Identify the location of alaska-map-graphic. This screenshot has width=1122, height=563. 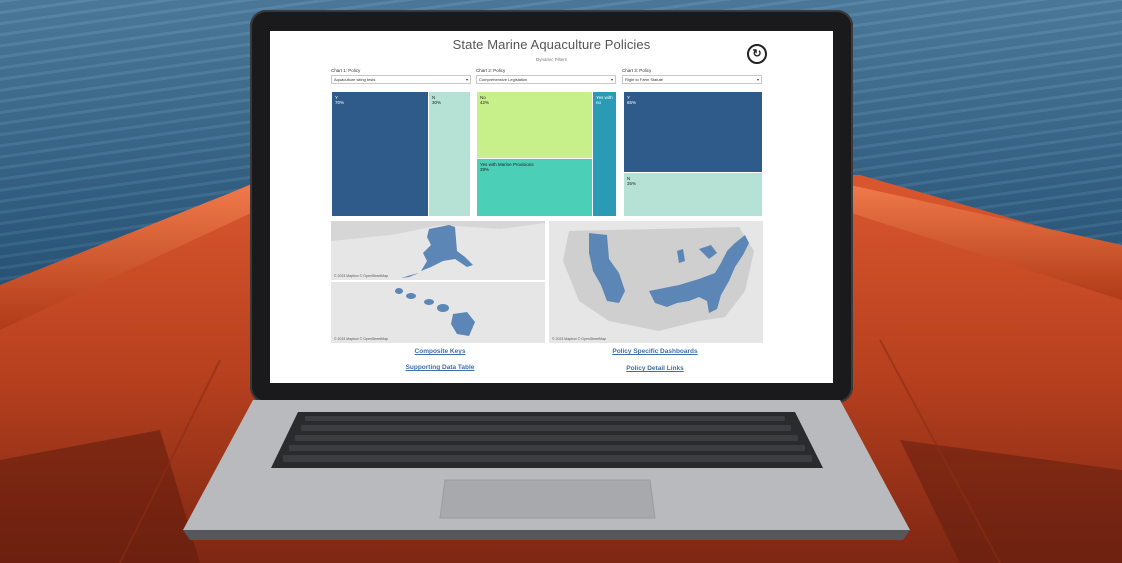
(438, 249).